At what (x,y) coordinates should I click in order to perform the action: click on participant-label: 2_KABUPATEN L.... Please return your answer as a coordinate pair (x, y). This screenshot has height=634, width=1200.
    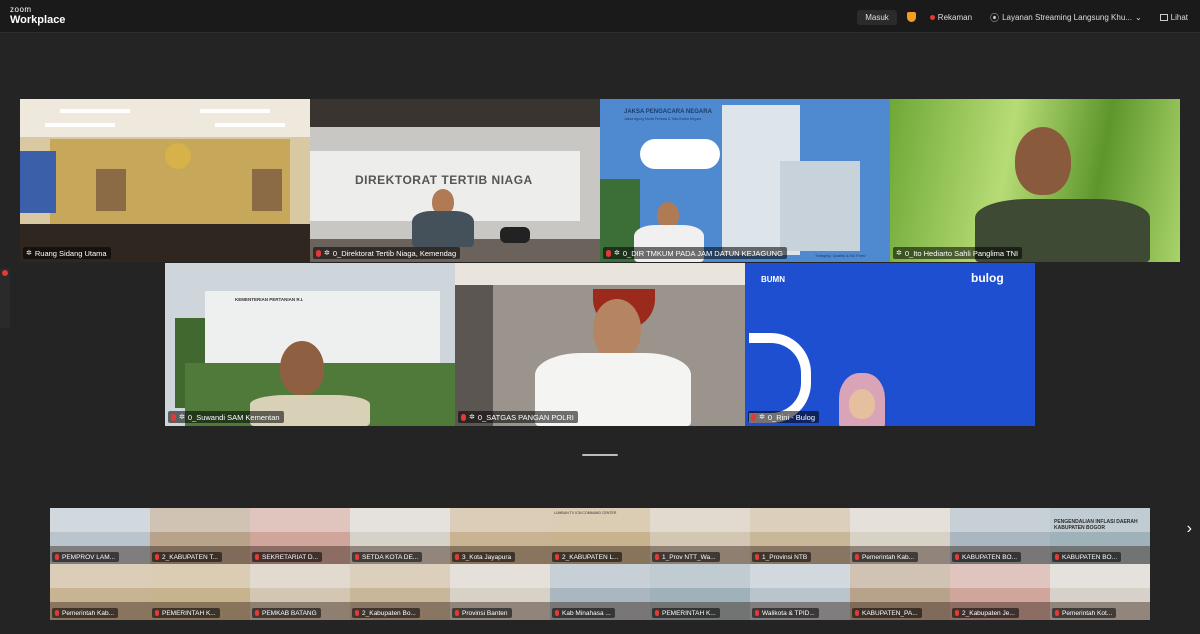
    Looking at the image, I should click on (587, 557).